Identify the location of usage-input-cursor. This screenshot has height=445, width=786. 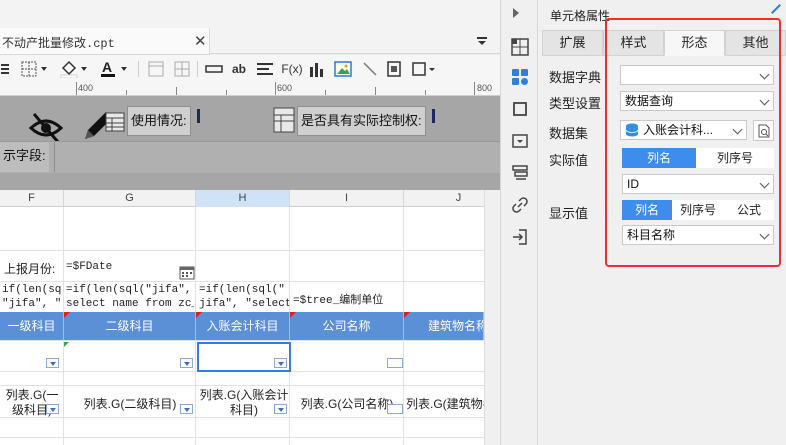
(198, 116).